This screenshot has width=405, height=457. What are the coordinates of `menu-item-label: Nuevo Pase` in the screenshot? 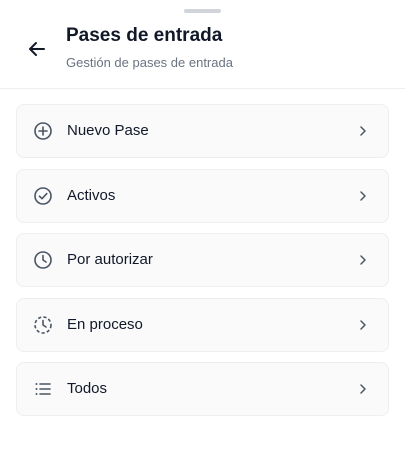 It's located at (108, 130).